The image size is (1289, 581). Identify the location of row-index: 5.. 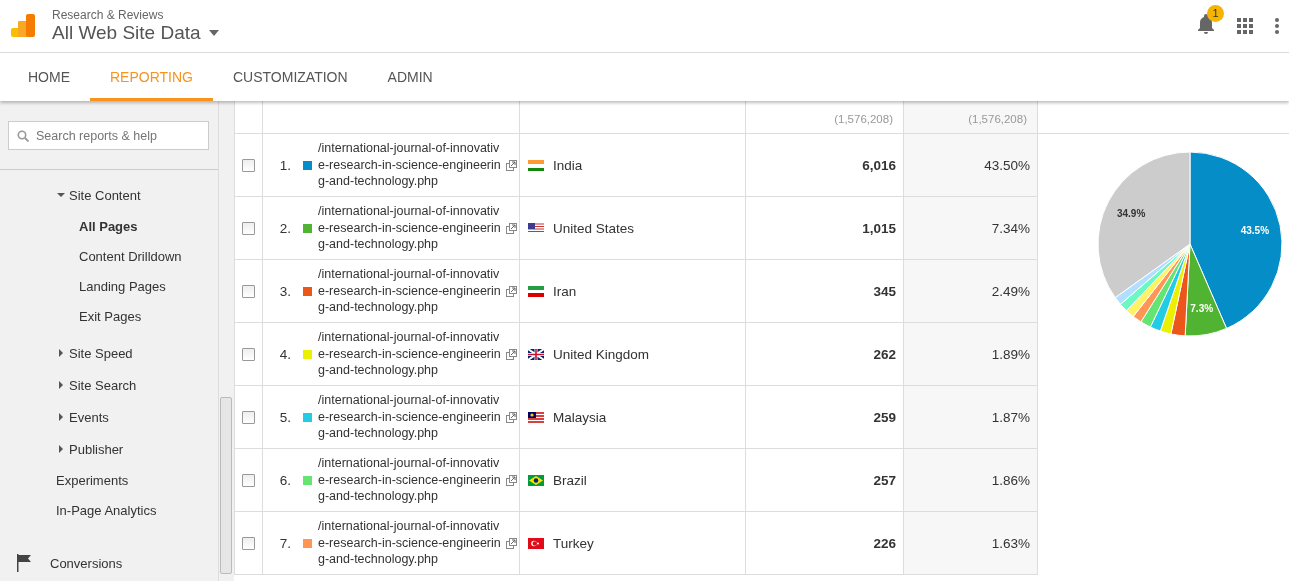
(284, 417).